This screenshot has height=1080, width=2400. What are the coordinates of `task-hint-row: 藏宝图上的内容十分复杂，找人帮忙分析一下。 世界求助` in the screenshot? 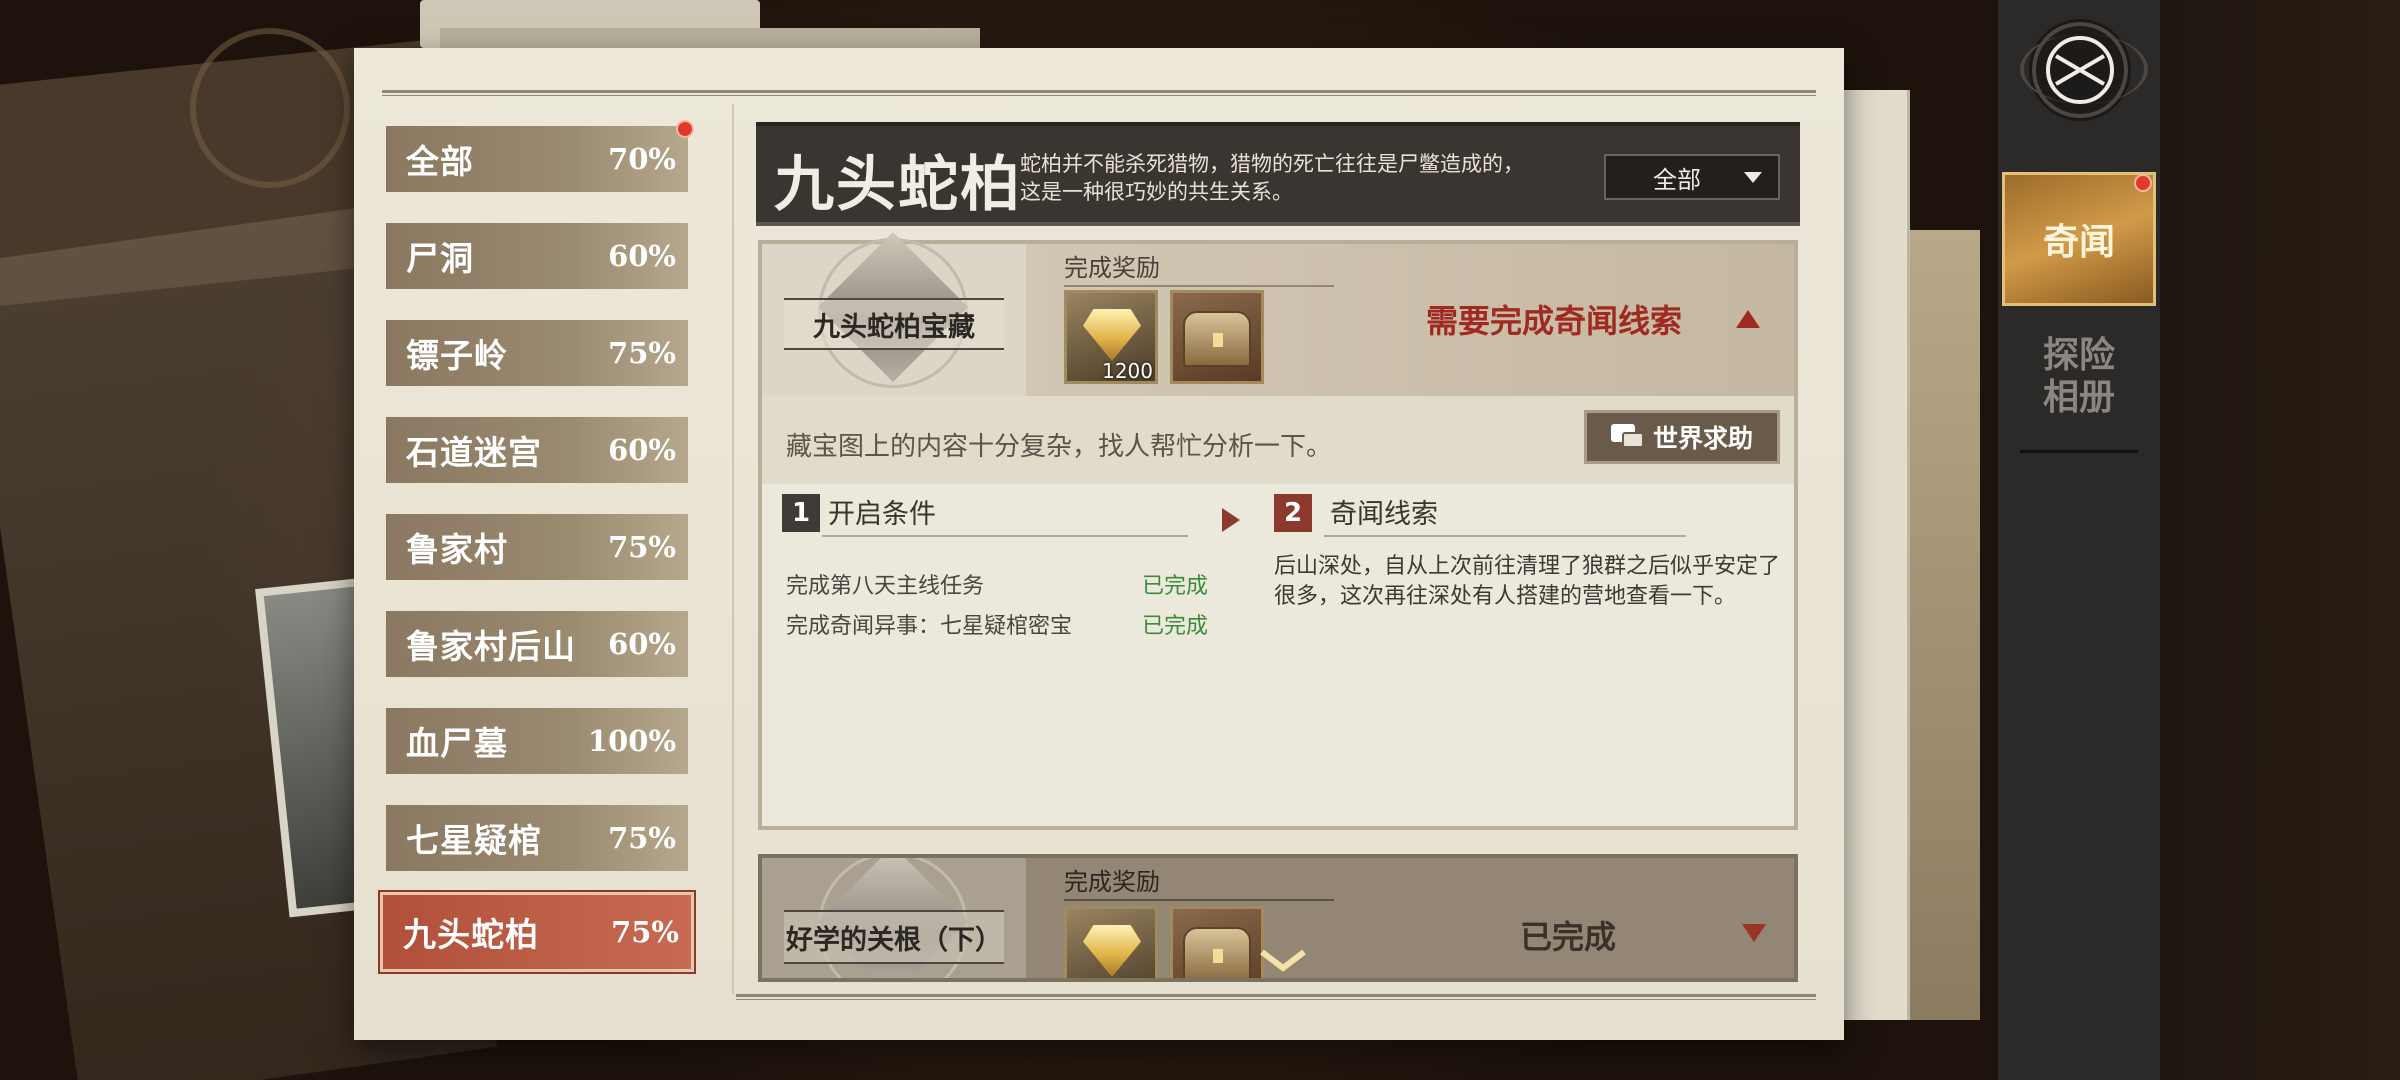 It's located at (1278, 440).